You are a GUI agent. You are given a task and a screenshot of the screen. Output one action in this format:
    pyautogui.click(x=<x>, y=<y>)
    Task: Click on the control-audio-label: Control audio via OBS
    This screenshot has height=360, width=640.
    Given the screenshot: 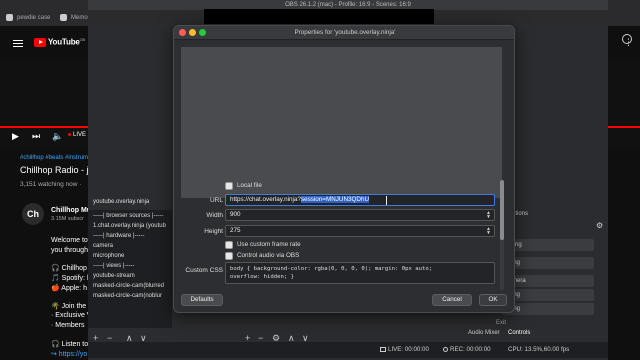 What is the action you would take?
    pyautogui.click(x=268, y=255)
    